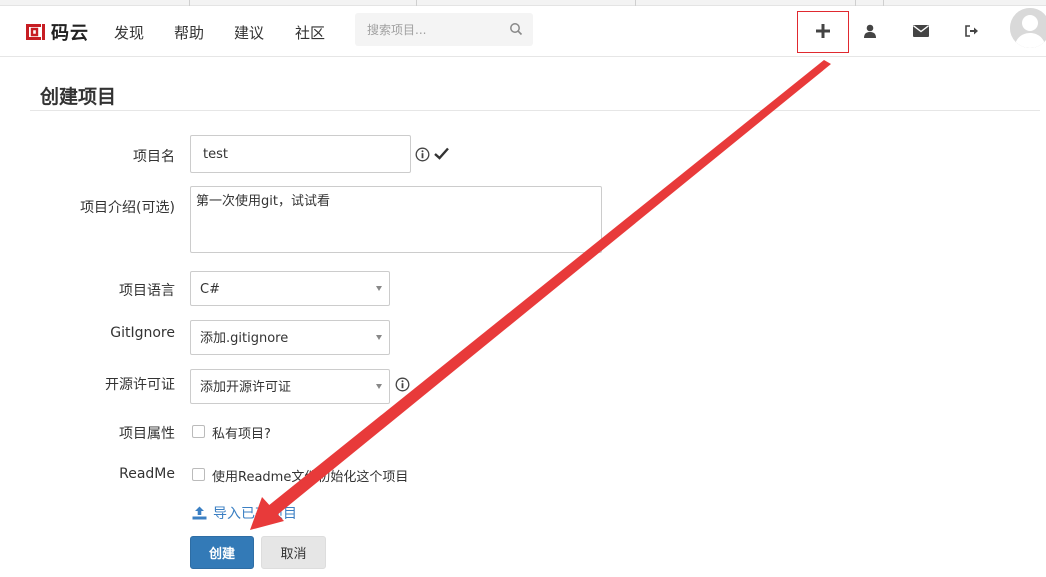 This screenshot has height=577, width=1046. What do you see at coordinates (222, 552) in the screenshot?
I see `create-button: 创建` at bounding box center [222, 552].